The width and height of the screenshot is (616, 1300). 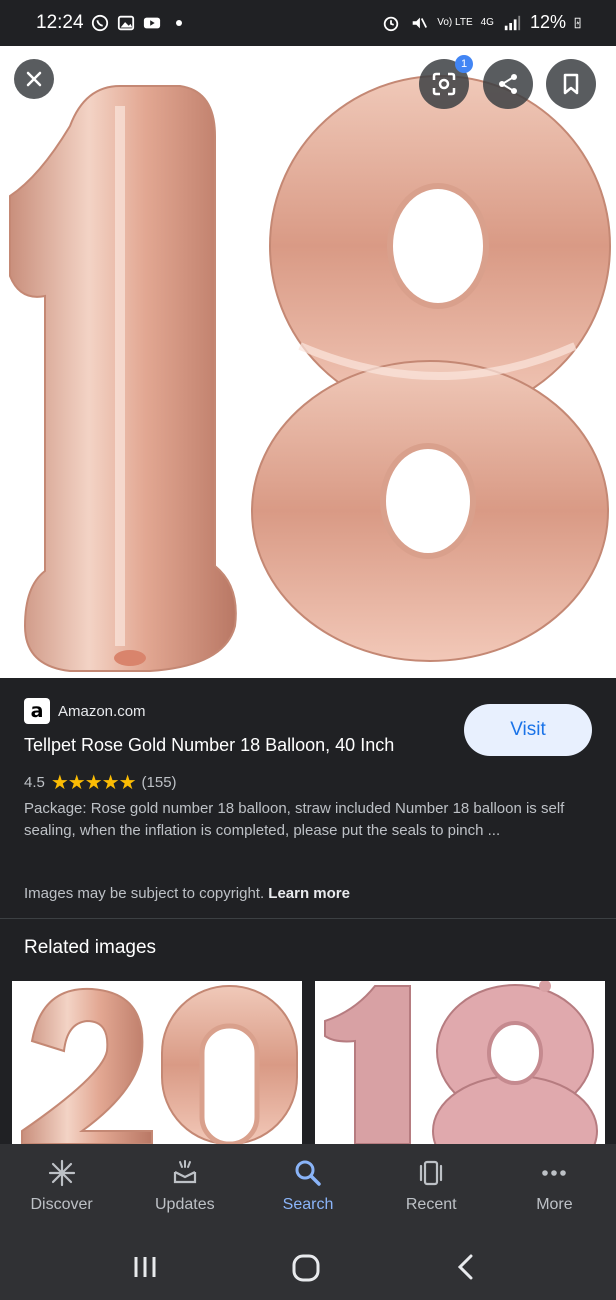 What do you see at coordinates (61, 1204) in the screenshot?
I see `nav-label-discover: Discover` at bounding box center [61, 1204].